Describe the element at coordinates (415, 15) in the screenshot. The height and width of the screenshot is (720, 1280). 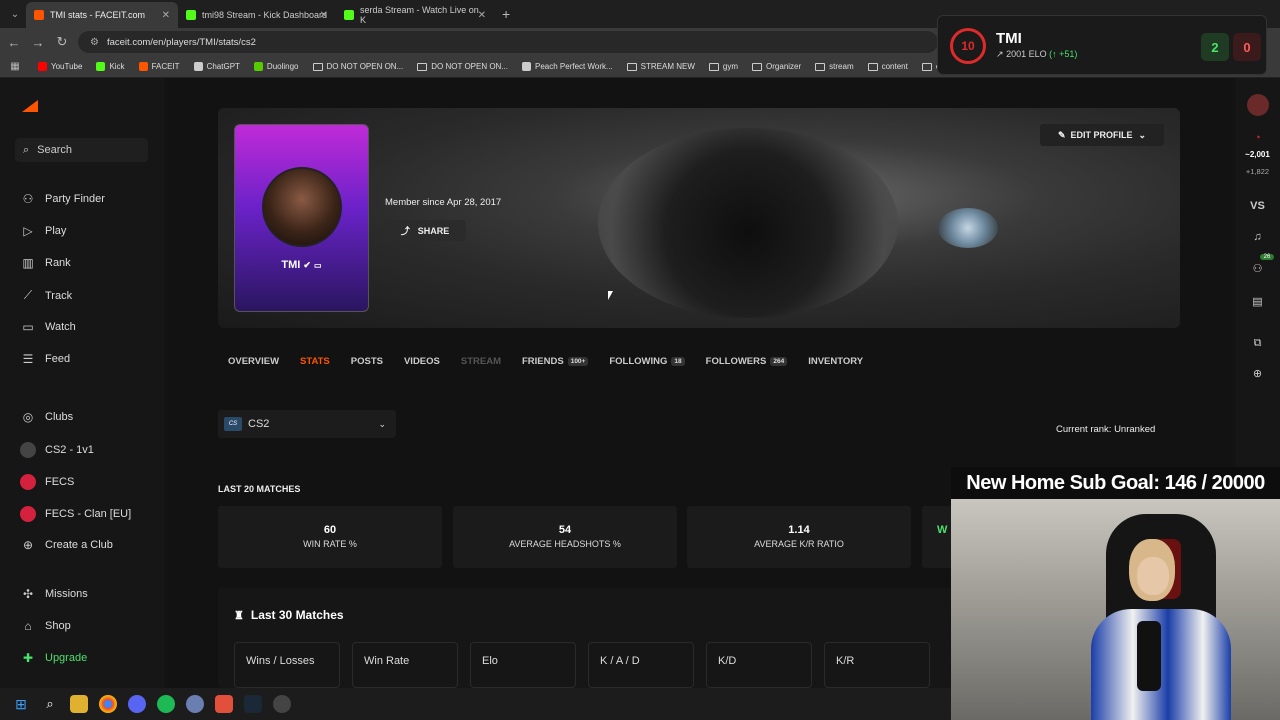
I see `browser-tab-kick-watch: serda Stream - Watch Live on K ✕` at that location.